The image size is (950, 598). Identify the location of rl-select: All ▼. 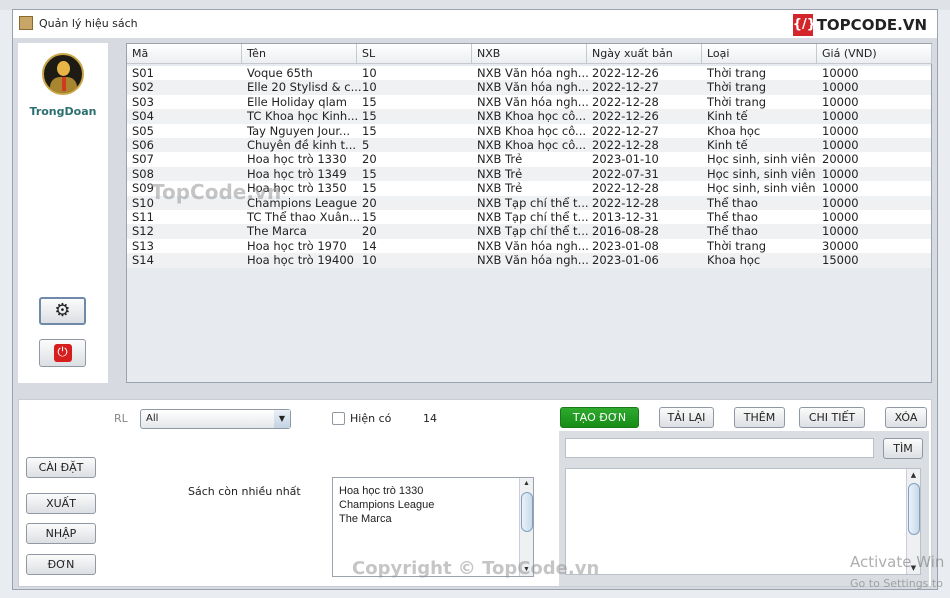
(215, 419).